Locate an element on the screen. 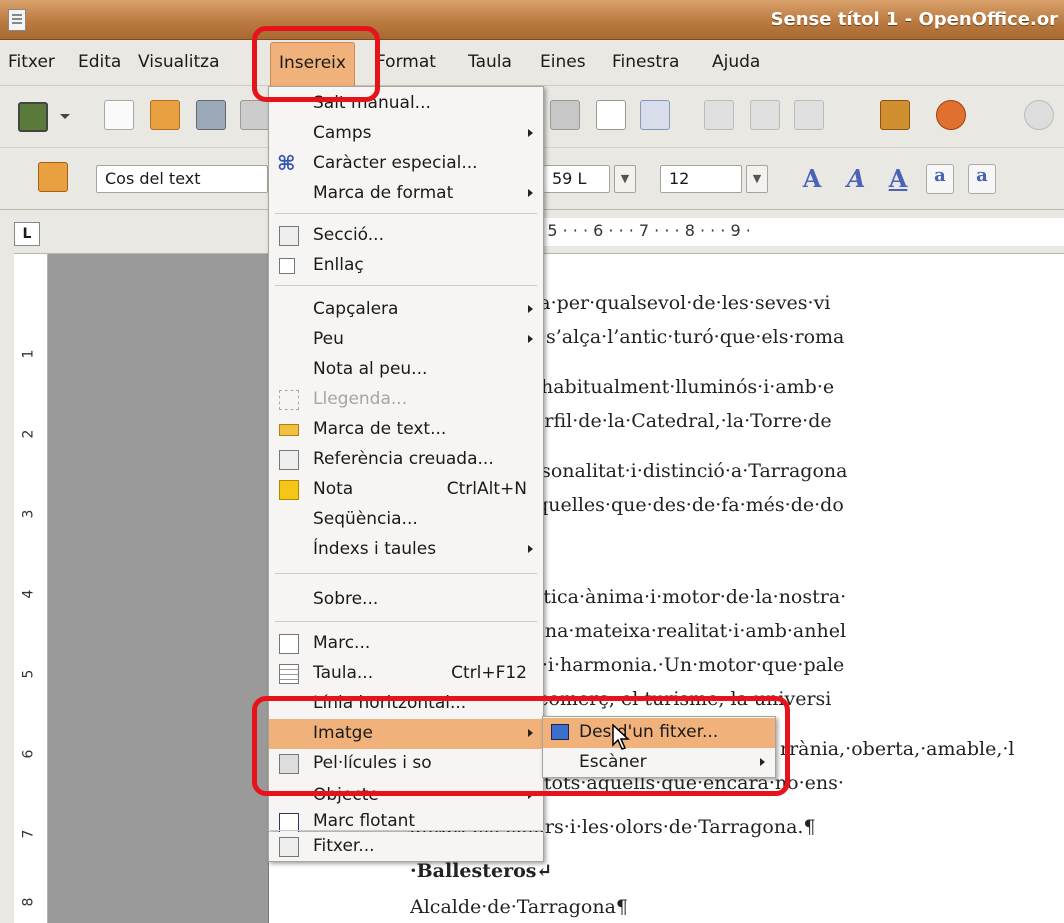 The image size is (1064, 923). vruler-number: 2 is located at coordinates (28, 434).